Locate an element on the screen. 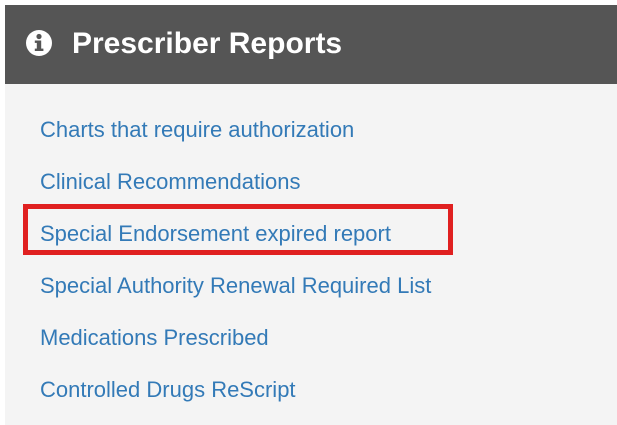  report-link-special-endorsement-expired: Special Endorsement expired report is located at coordinates (215, 234).